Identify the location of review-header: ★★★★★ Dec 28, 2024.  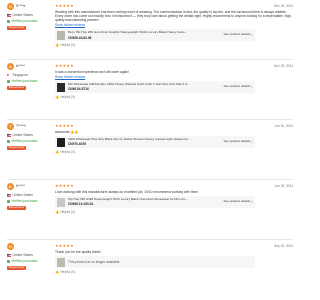
(174, 5).